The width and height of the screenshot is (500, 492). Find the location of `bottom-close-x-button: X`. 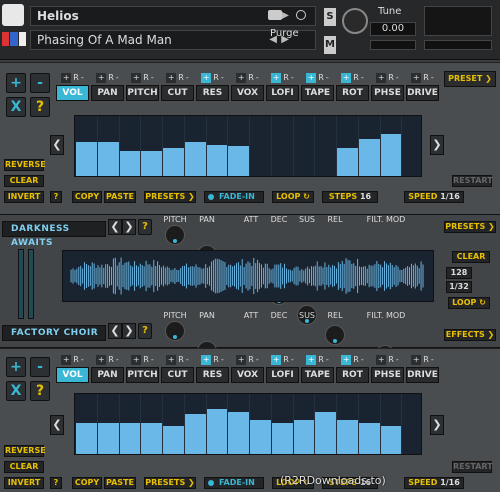

bottom-close-x-button: X is located at coordinates (16, 391).